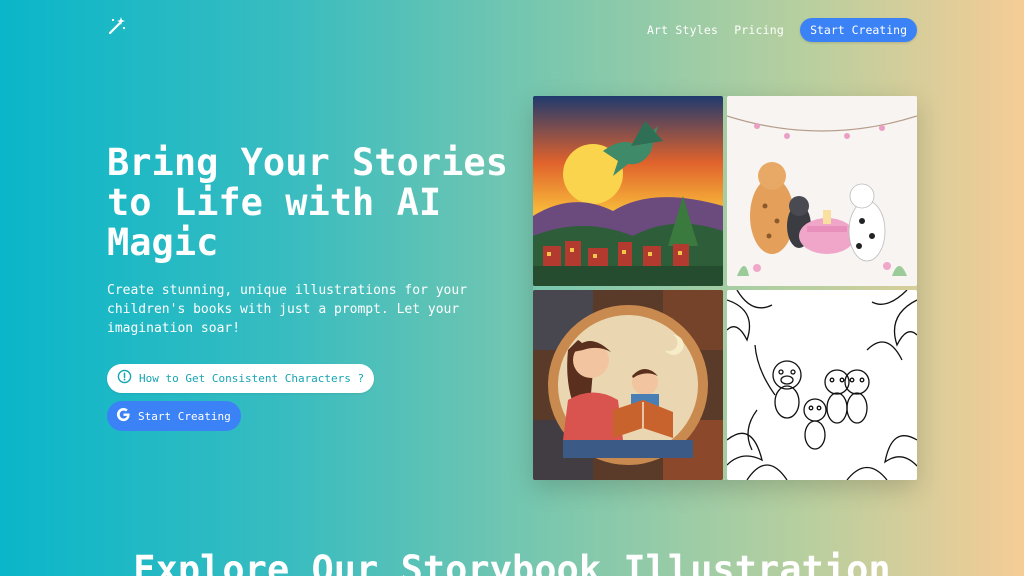 Image resolution: width=1024 pixels, height=576 pixels. I want to click on nav-links: Art Styles Pricing Start Creating, so click(782, 30).